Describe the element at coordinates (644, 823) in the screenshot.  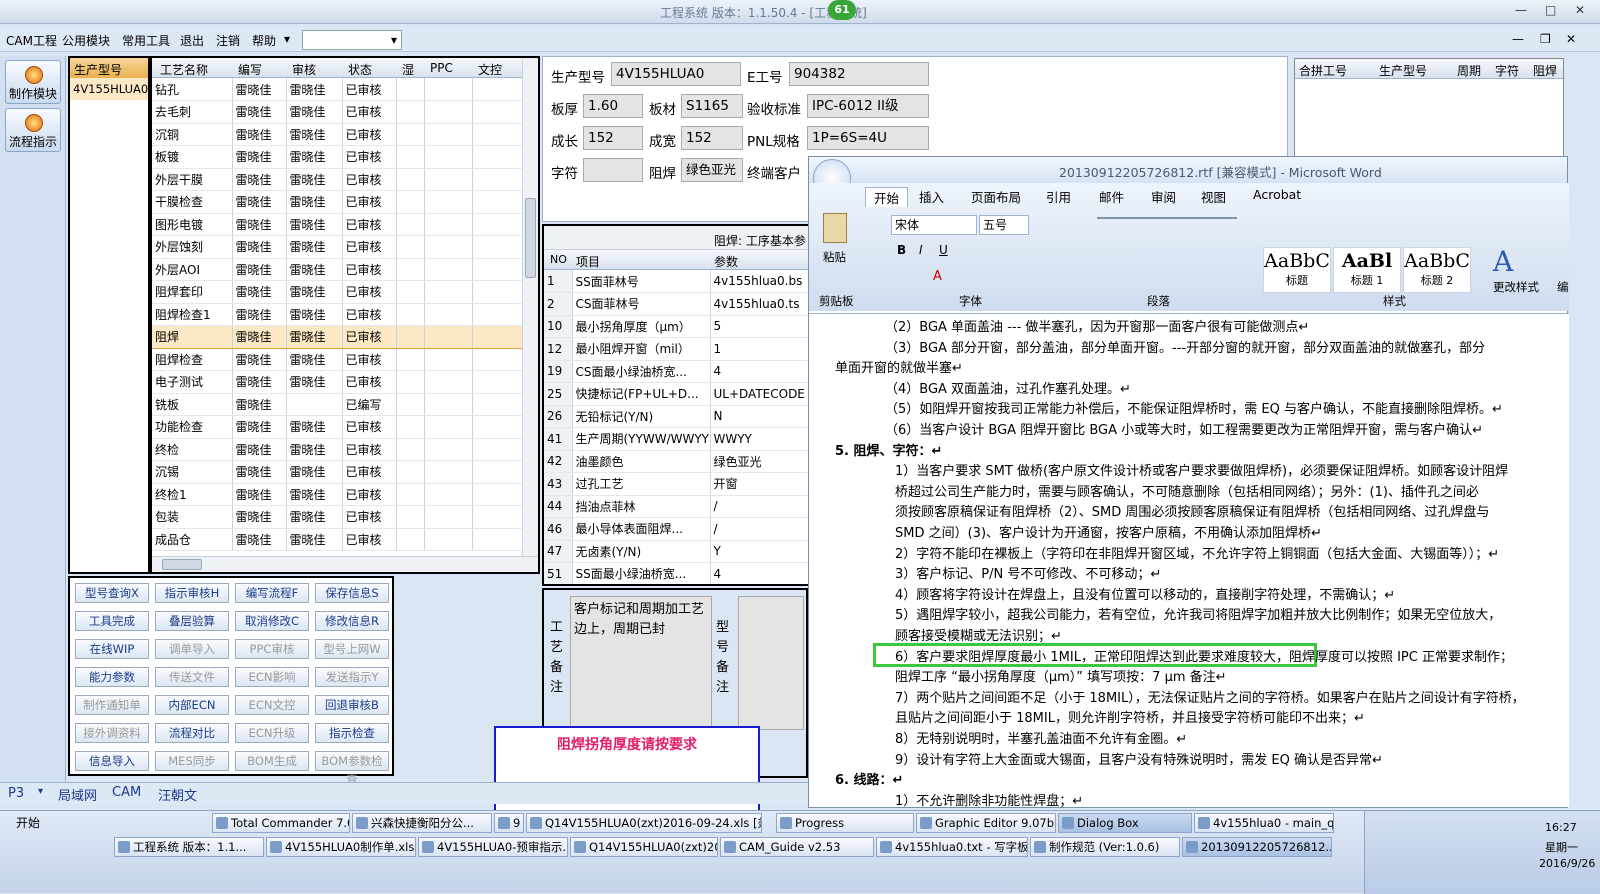
I see `taskbar-item: Q14V155HLUA0(zxt)2016-09-24.xls [兼容模式]` at that location.